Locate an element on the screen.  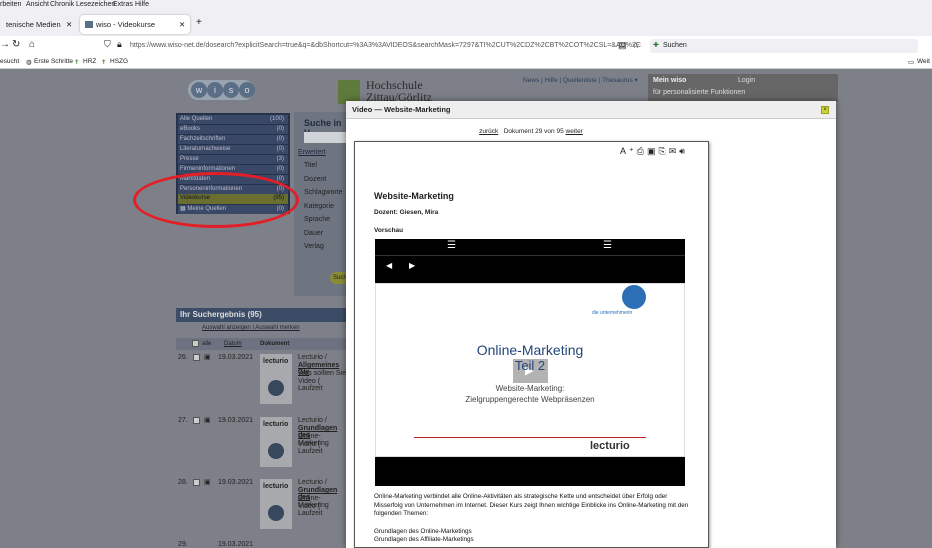
table-row: 29. 19.03.2021 is located at coordinates (261, 544).